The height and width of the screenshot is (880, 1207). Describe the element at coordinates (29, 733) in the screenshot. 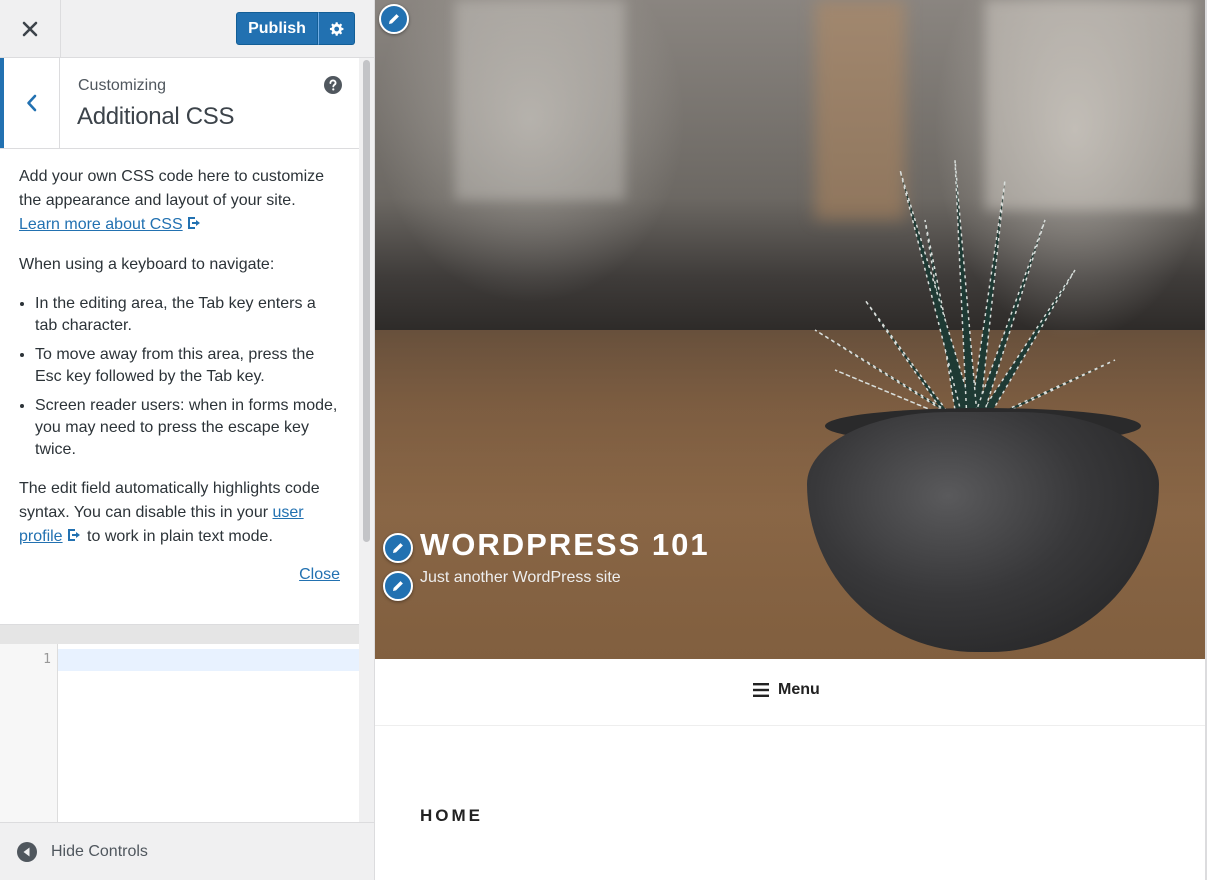

I see `line-number-gutter: 1` at that location.